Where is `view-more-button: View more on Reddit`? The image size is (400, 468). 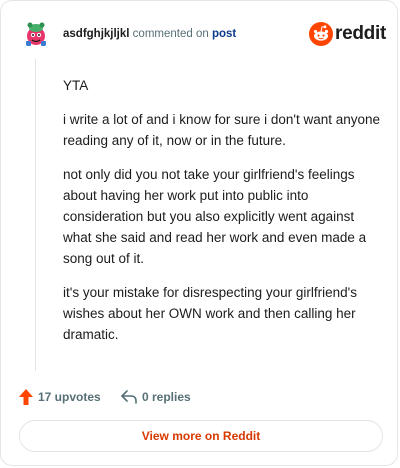
view-more-button: View more on Reddit is located at coordinates (201, 436).